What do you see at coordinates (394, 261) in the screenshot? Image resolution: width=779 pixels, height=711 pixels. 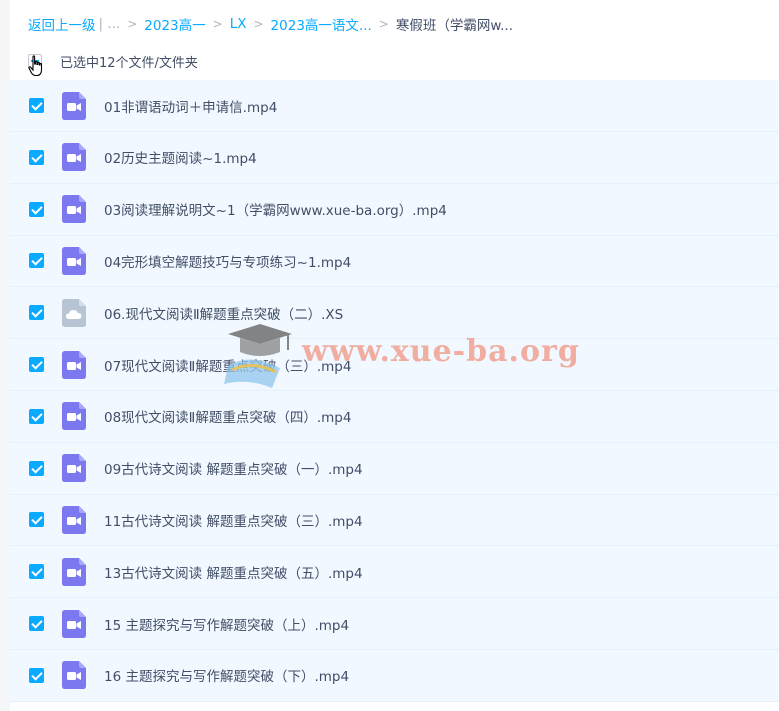 I see `file-row: 04完形填空解题技巧与专项练习~1.mp4` at bounding box center [394, 261].